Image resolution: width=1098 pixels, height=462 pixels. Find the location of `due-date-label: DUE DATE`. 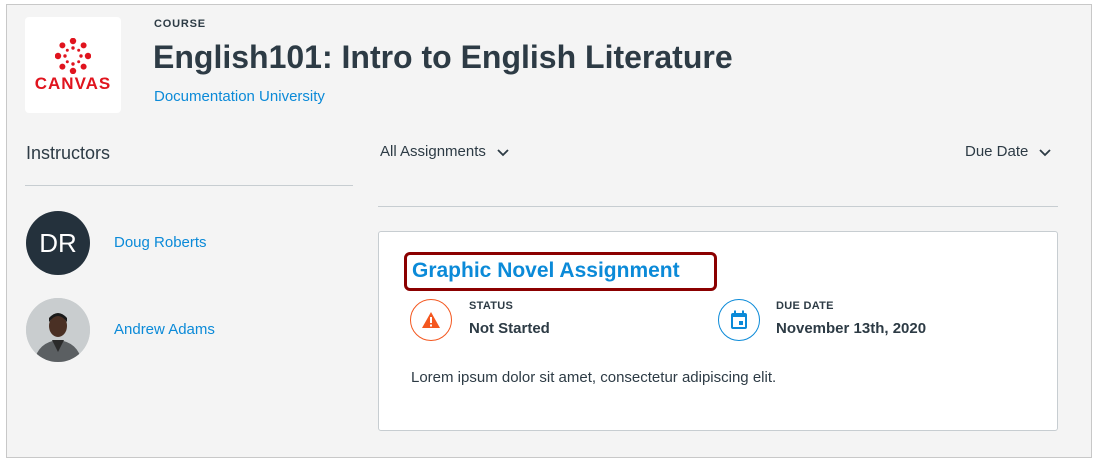

due-date-label: DUE DATE is located at coordinates (805, 306).